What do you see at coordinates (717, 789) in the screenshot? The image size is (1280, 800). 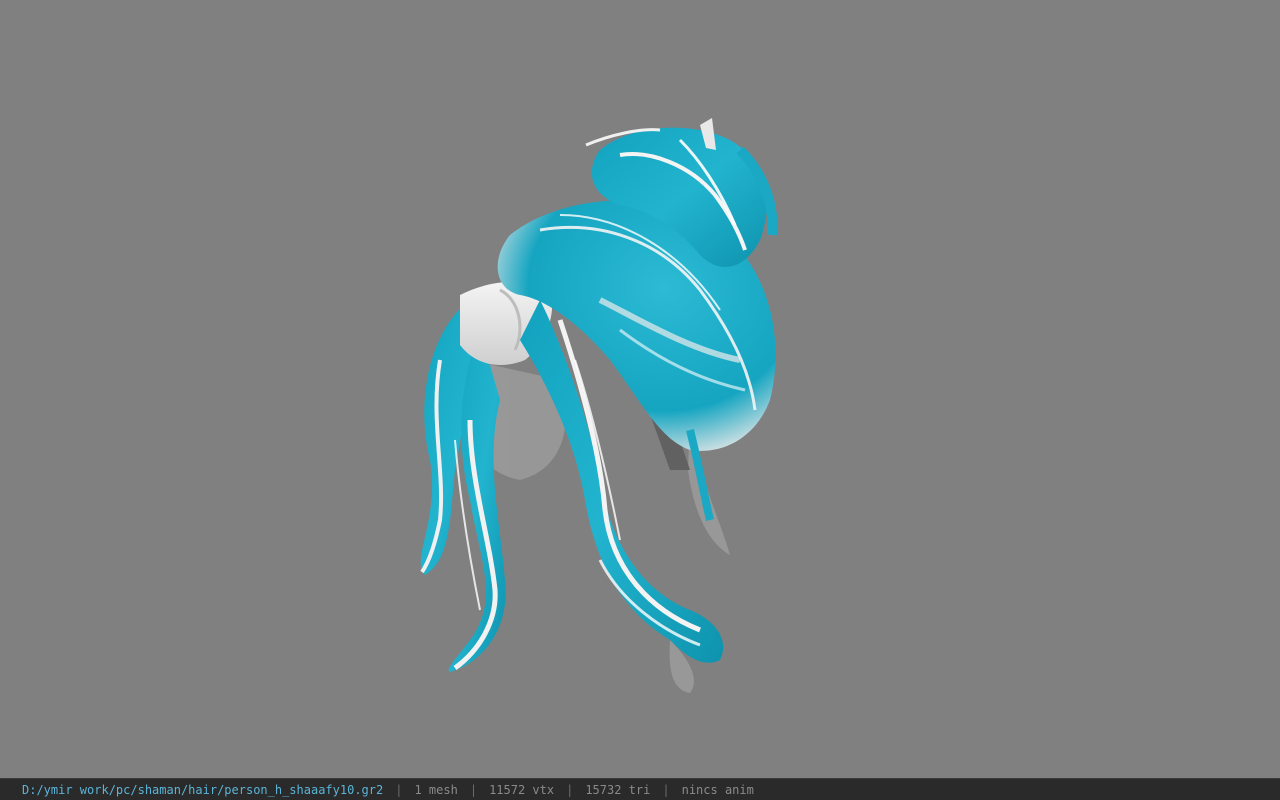 I see `animation-status-label: nincs anim` at bounding box center [717, 789].